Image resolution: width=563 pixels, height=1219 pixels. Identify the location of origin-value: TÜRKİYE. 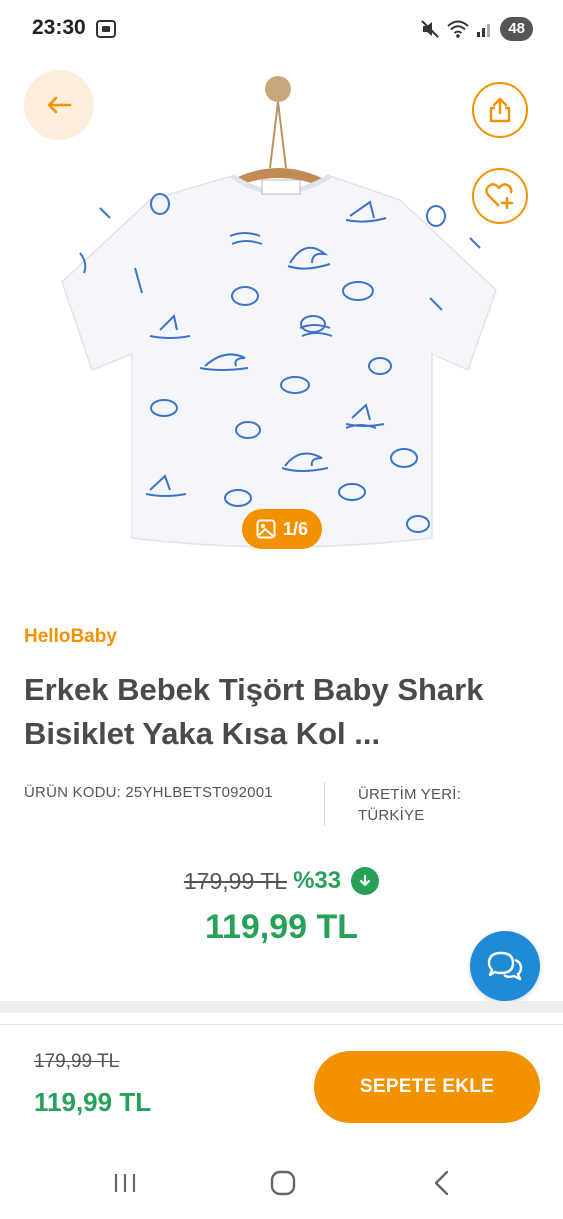
(391, 815).